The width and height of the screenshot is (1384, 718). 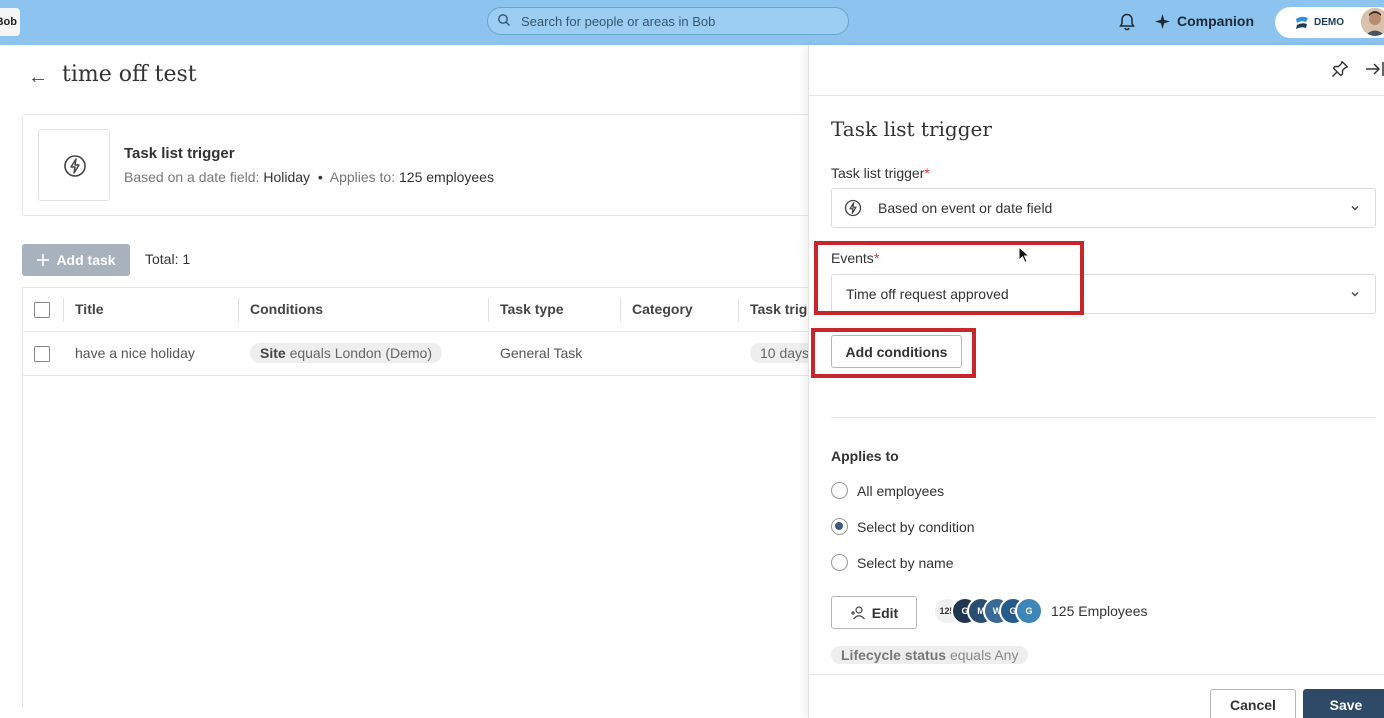 What do you see at coordinates (1340, 69) in the screenshot?
I see `pin-icon` at bounding box center [1340, 69].